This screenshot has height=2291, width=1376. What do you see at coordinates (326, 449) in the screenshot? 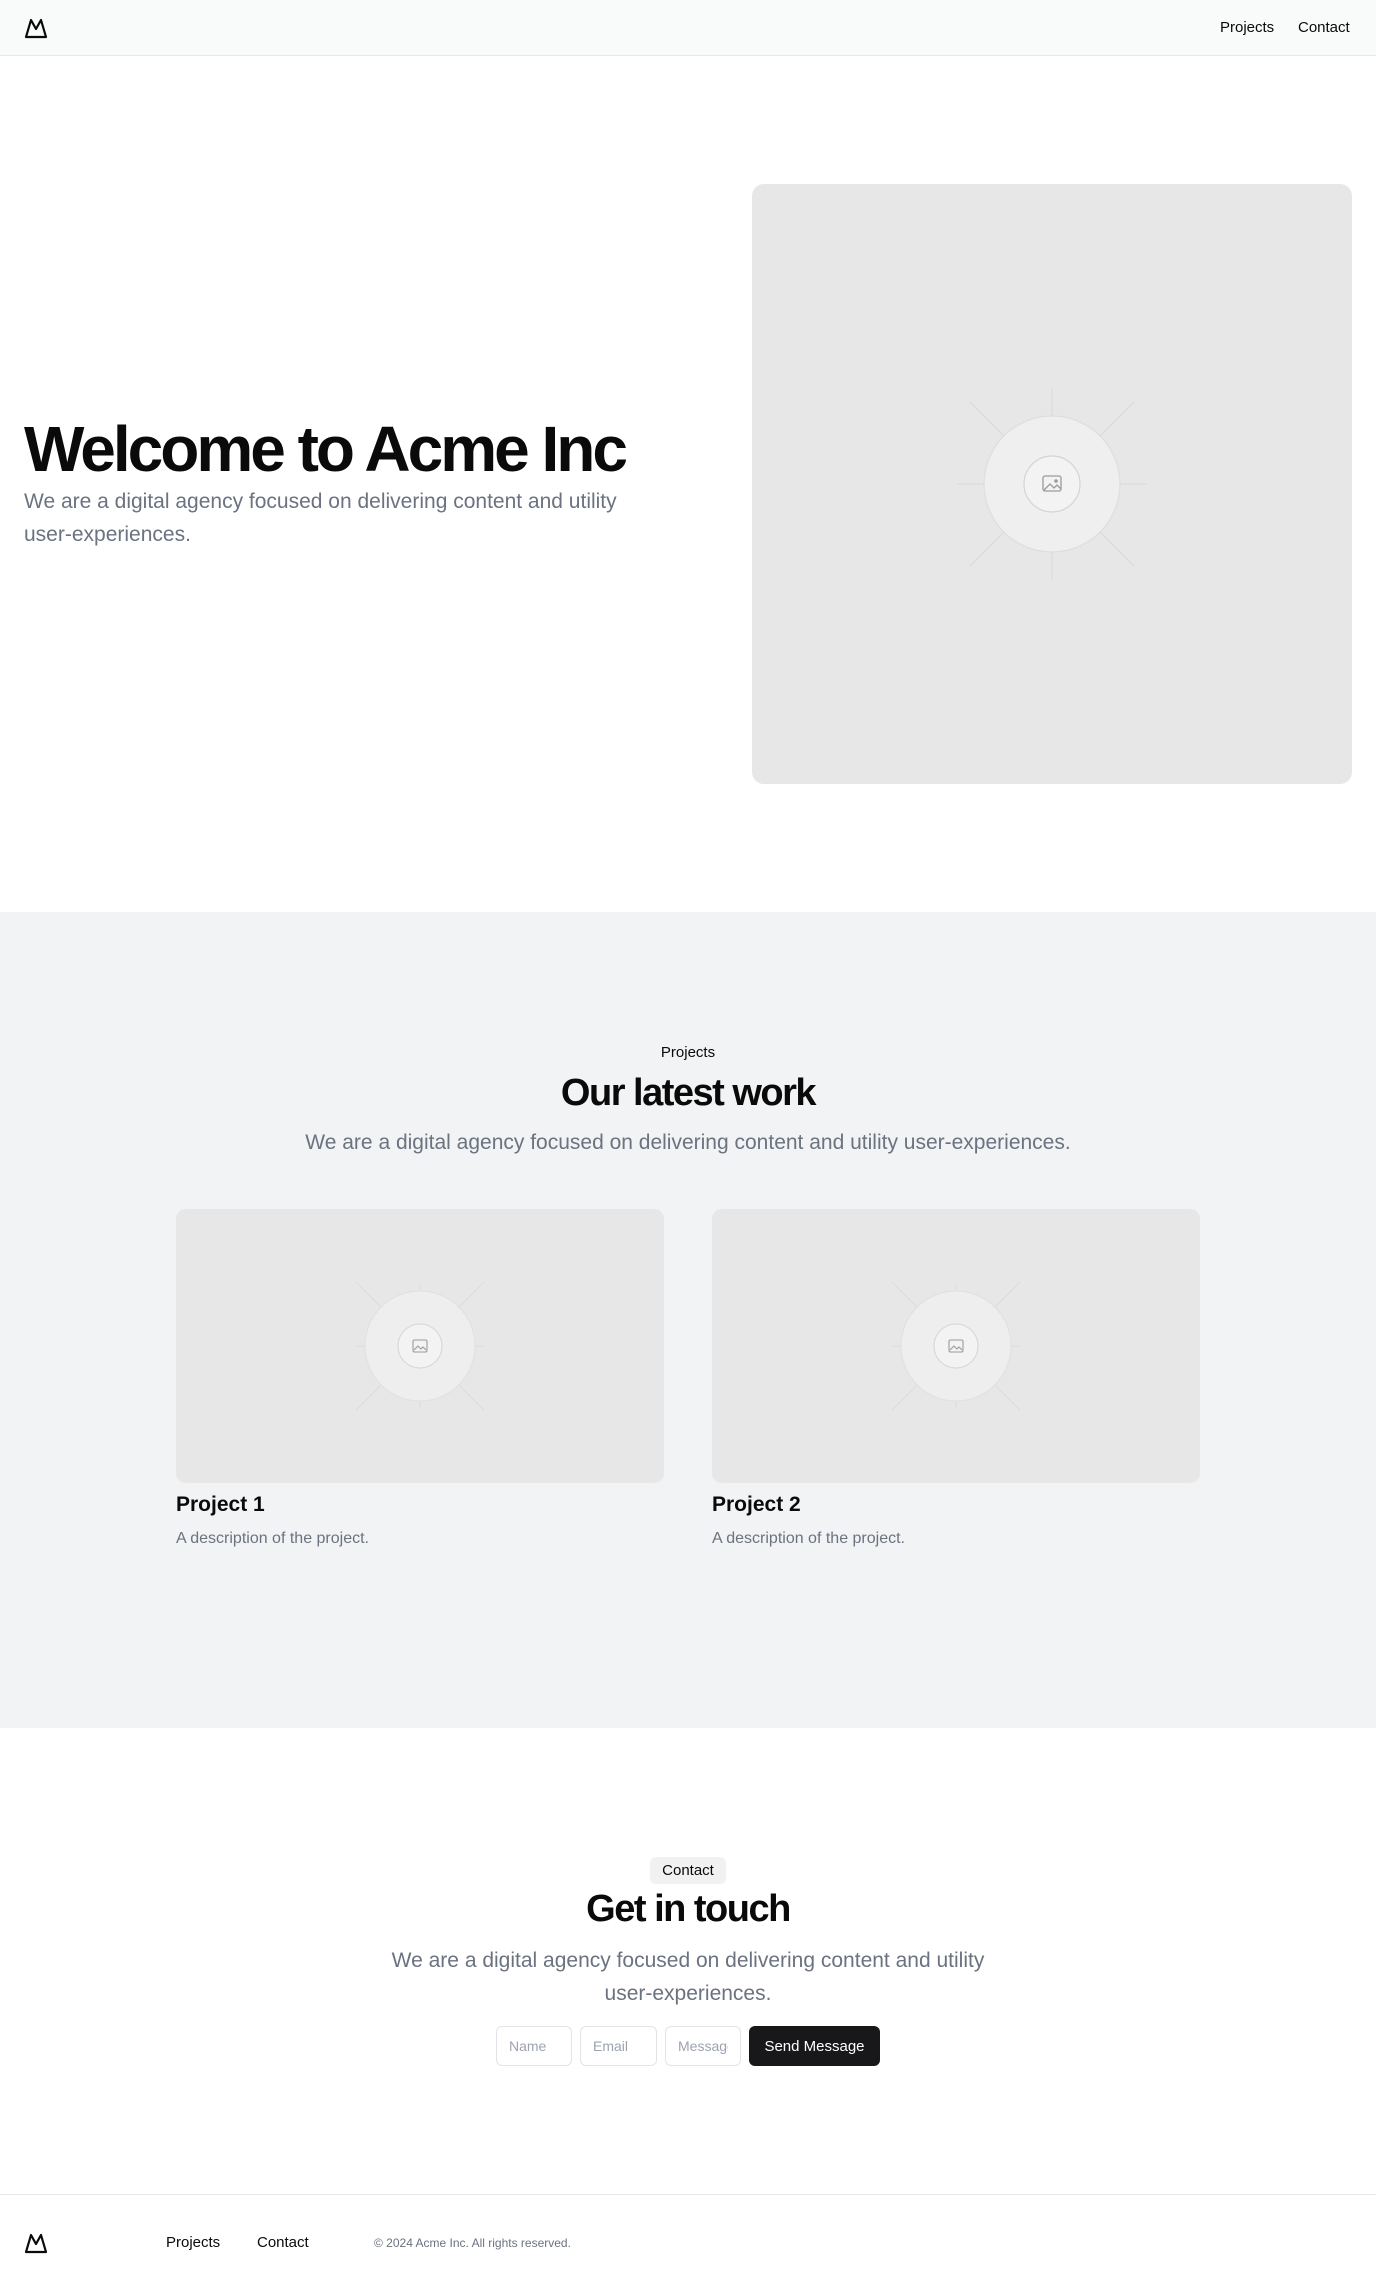
I see `hero-title: Welcome to Acme Inc` at bounding box center [326, 449].